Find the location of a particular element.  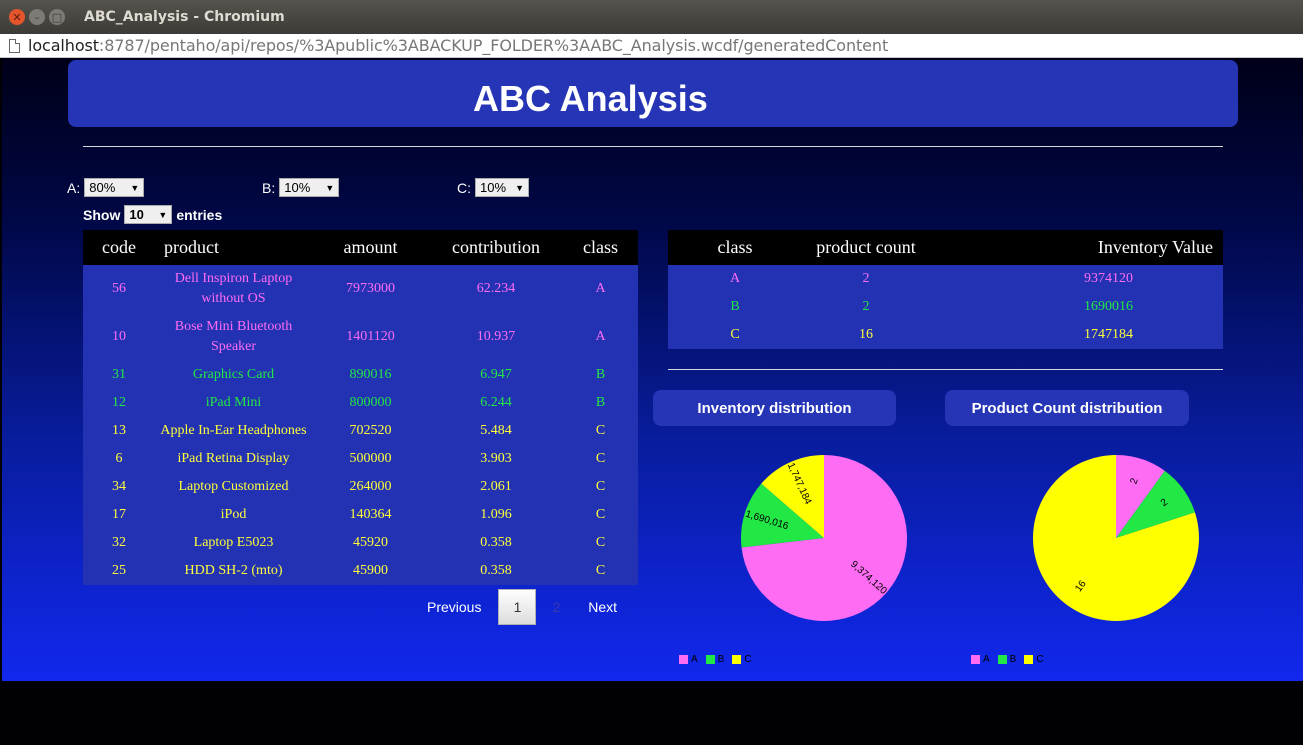

cell-contribution: 10.937 is located at coordinates (496, 337).